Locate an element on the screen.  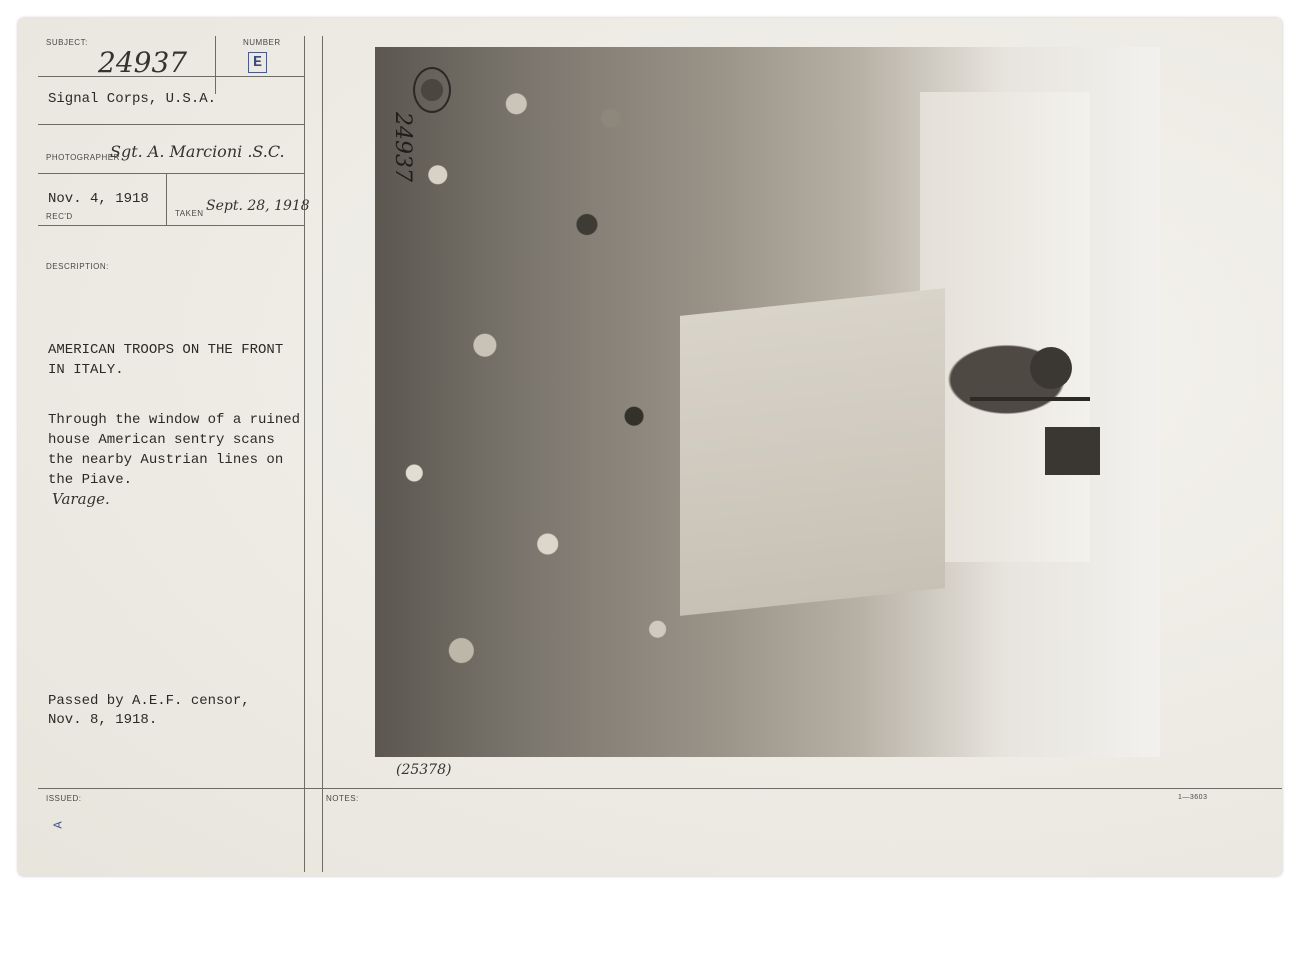
dates-divider is located at coordinates (166, 199).